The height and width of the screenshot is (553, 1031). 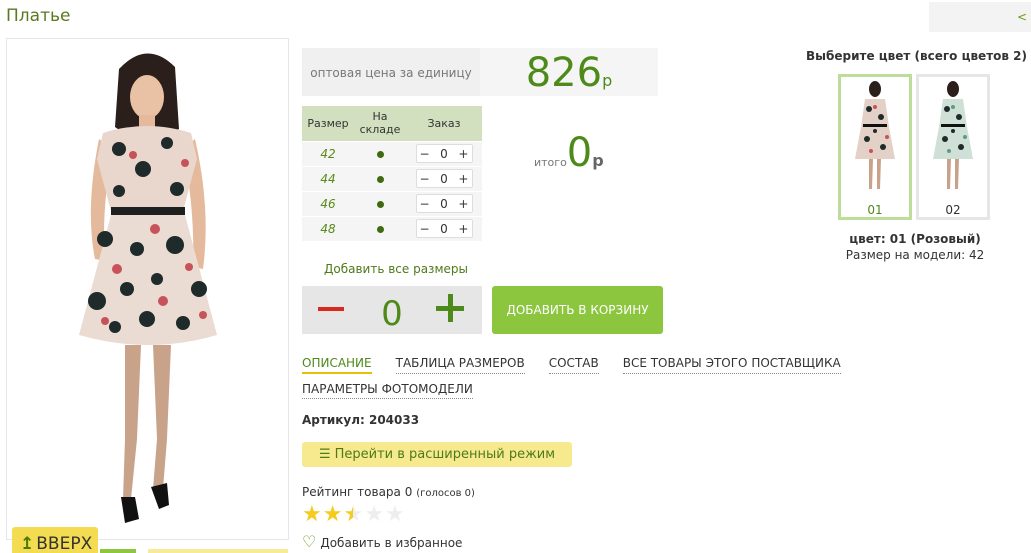 What do you see at coordinates (915, 239) in the screenshot?
I see `selected-color-name: цвет: 01 (Розовый)` at bounding box center [915, 239].